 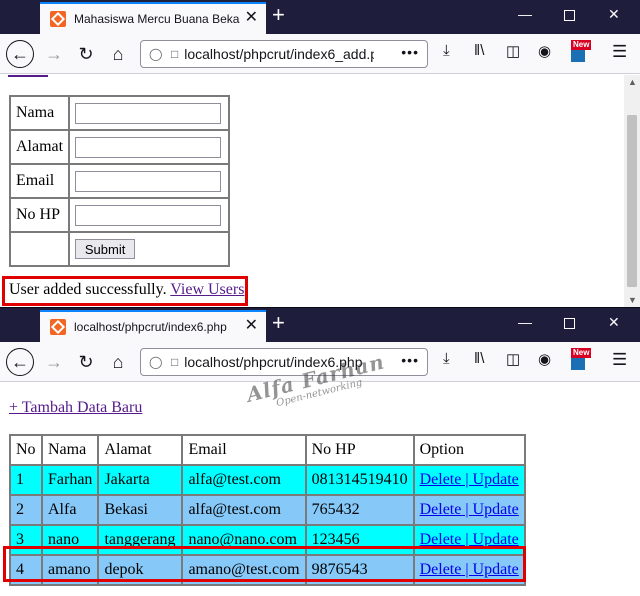 What do you see at coordinates (632, 82) in the screenshot?
I see `scroll-up-icon: ▲` at bounding box center [632, 82].